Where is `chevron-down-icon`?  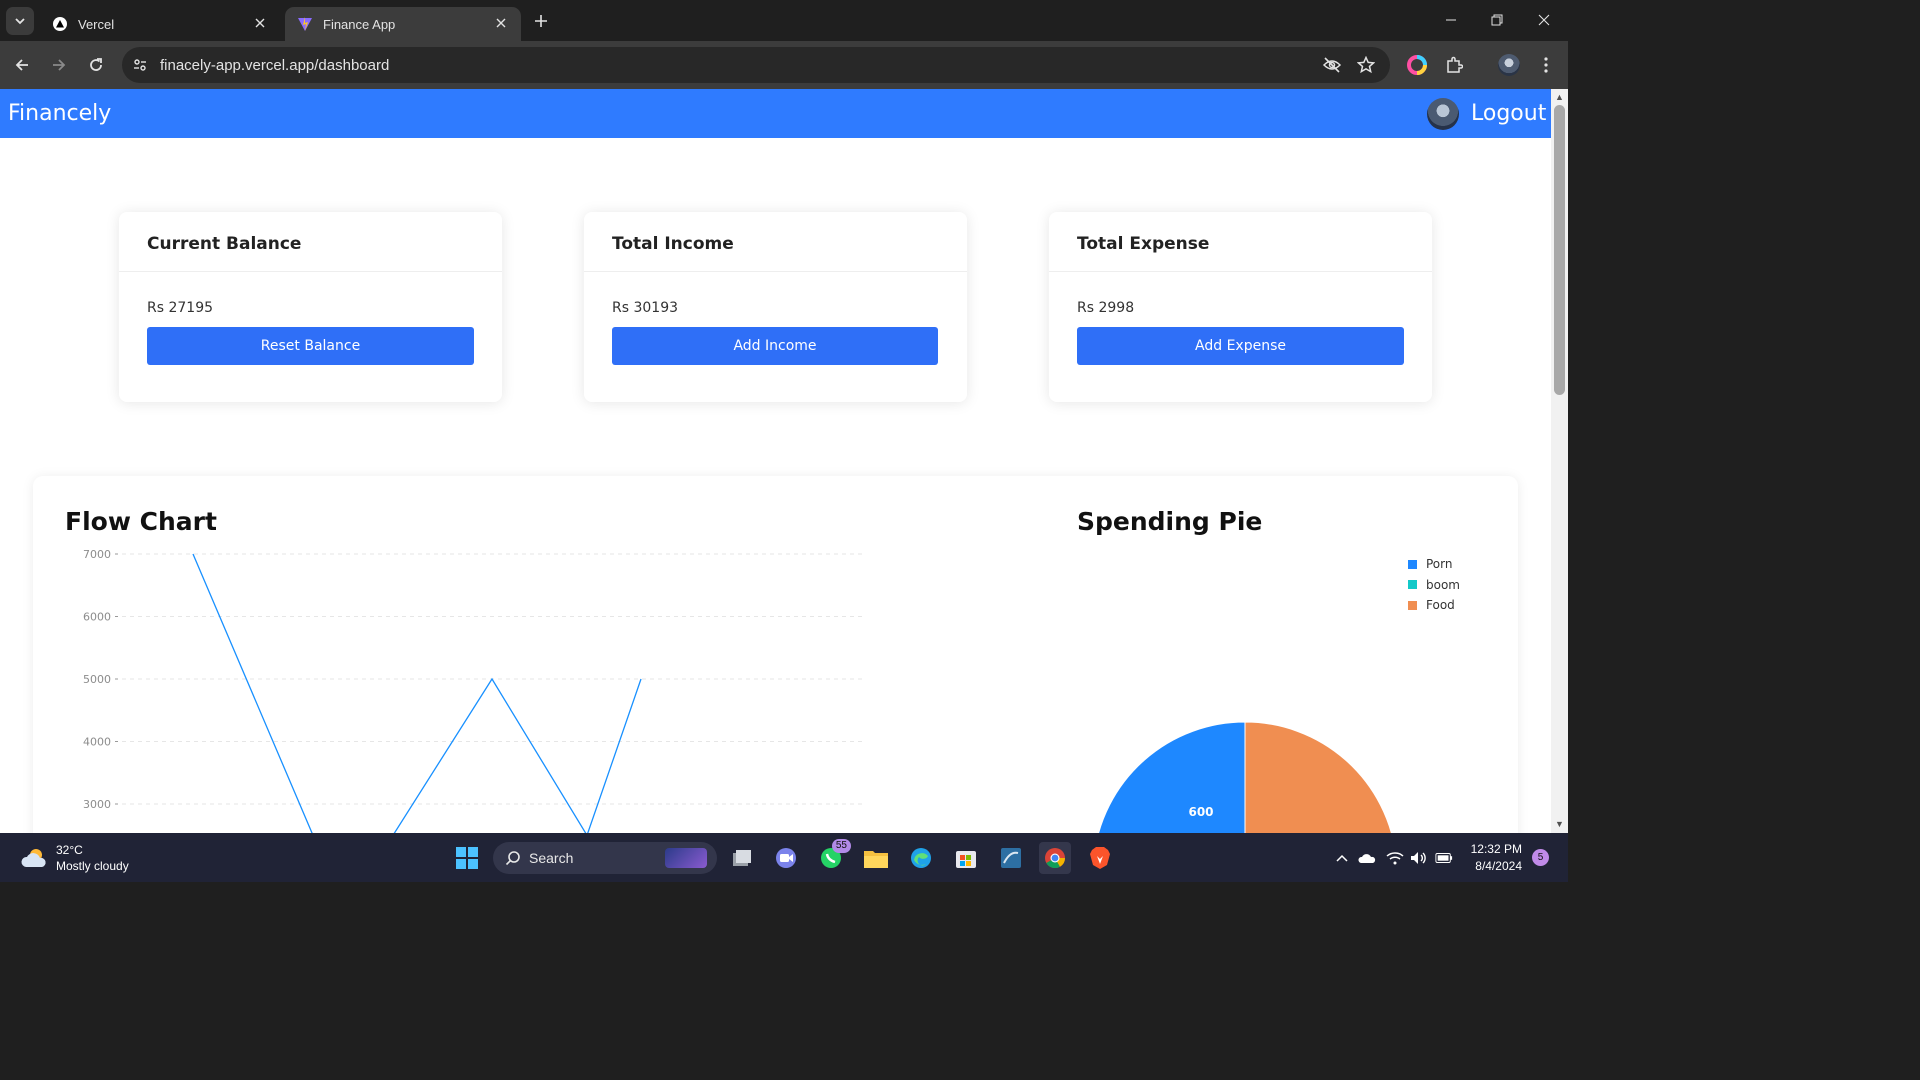 chevron-down-icon is located at coordinates (20, 21).